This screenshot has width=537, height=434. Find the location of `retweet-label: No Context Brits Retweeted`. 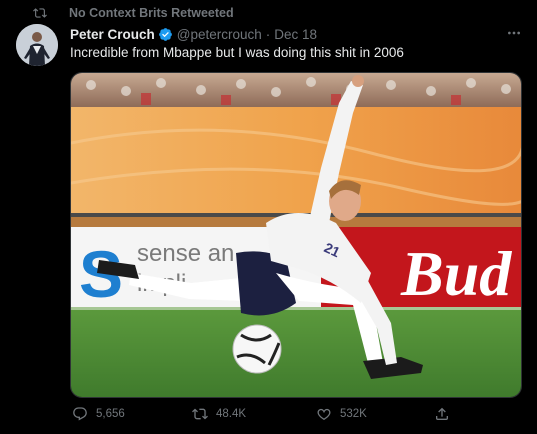

retweet-label: No Context Brits Retweeted is located at coordinates (151, 13).